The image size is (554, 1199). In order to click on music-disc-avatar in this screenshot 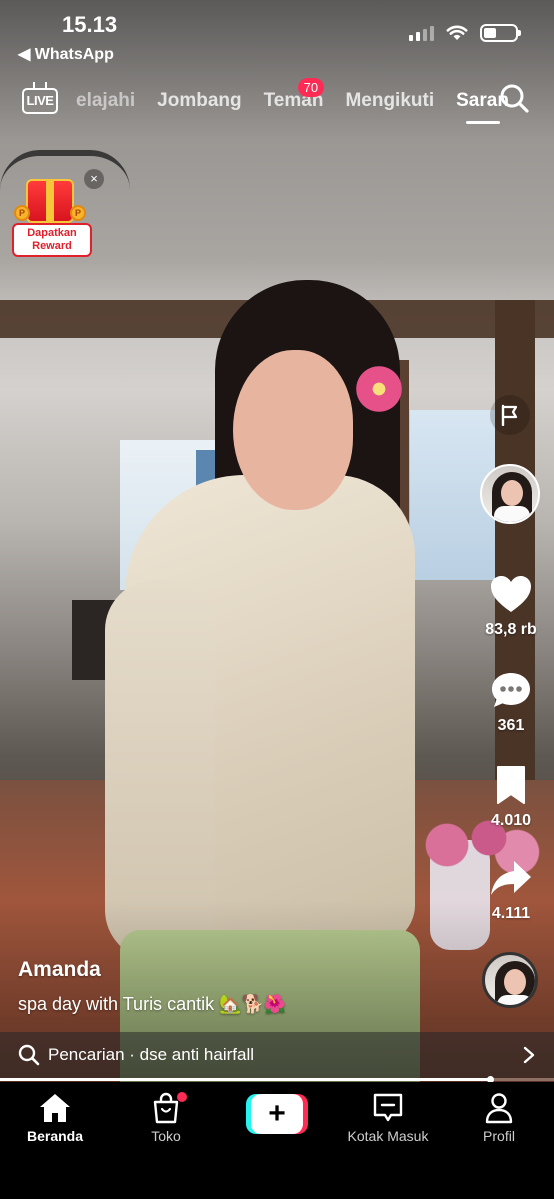, I will do `click(510, 980)`.